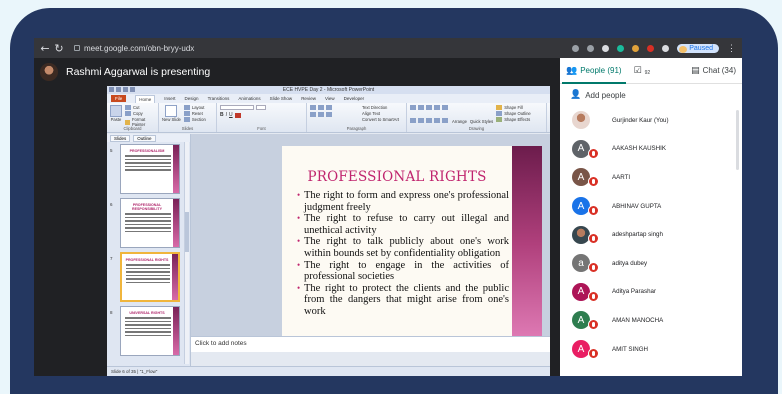 The height and width of the screenshot is (394, 782). I want to click on font-controls-bottom: BIU, so click(261, 115).